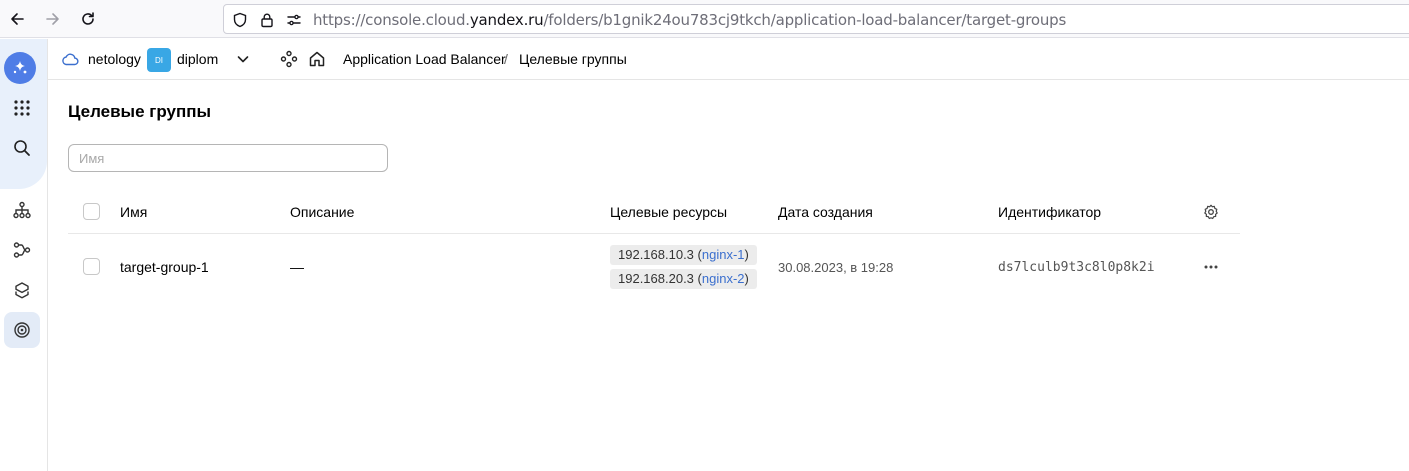 This screenshot has width=1409, height=471. Describe the element at coordinates (22, 148) in the screenshot. I see `search-icon` at that location.